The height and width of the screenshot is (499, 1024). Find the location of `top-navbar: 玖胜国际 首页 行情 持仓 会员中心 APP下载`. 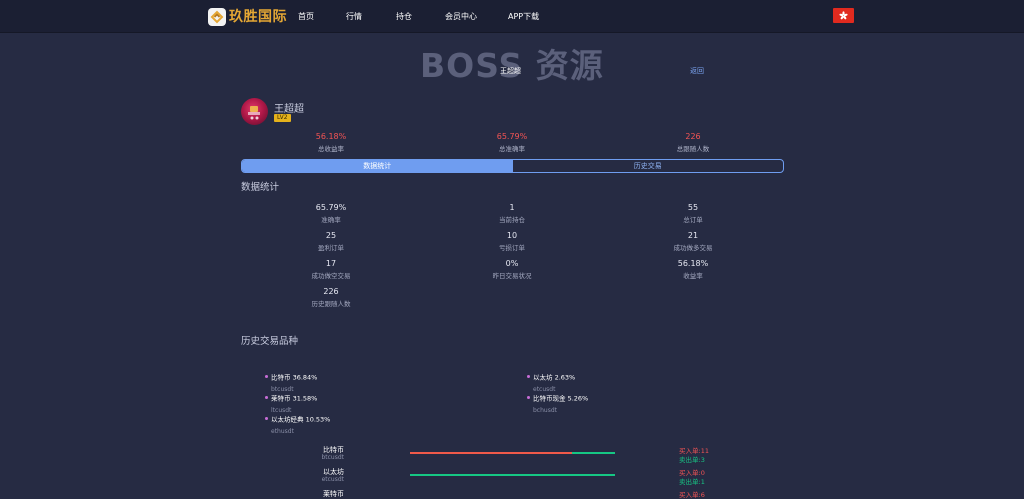

top-navbar: 玖胜国际 首页 行情 持仓 会员中心 APP下载 is located at coordinates (512, 16).